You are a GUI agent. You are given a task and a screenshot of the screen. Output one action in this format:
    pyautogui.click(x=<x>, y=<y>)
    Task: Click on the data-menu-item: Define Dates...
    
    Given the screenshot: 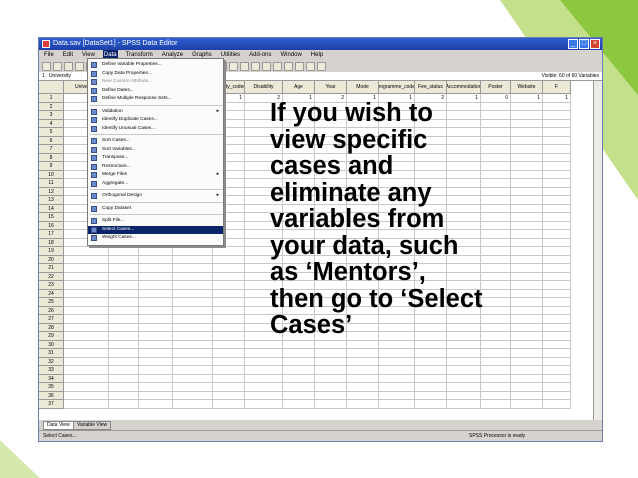 What is the action you would take?
    pyautogui.click(x=155, y=91)
    